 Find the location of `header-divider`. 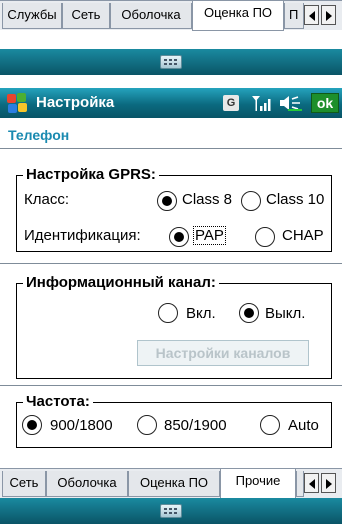

header-divider is located at coordinates (171, 148).